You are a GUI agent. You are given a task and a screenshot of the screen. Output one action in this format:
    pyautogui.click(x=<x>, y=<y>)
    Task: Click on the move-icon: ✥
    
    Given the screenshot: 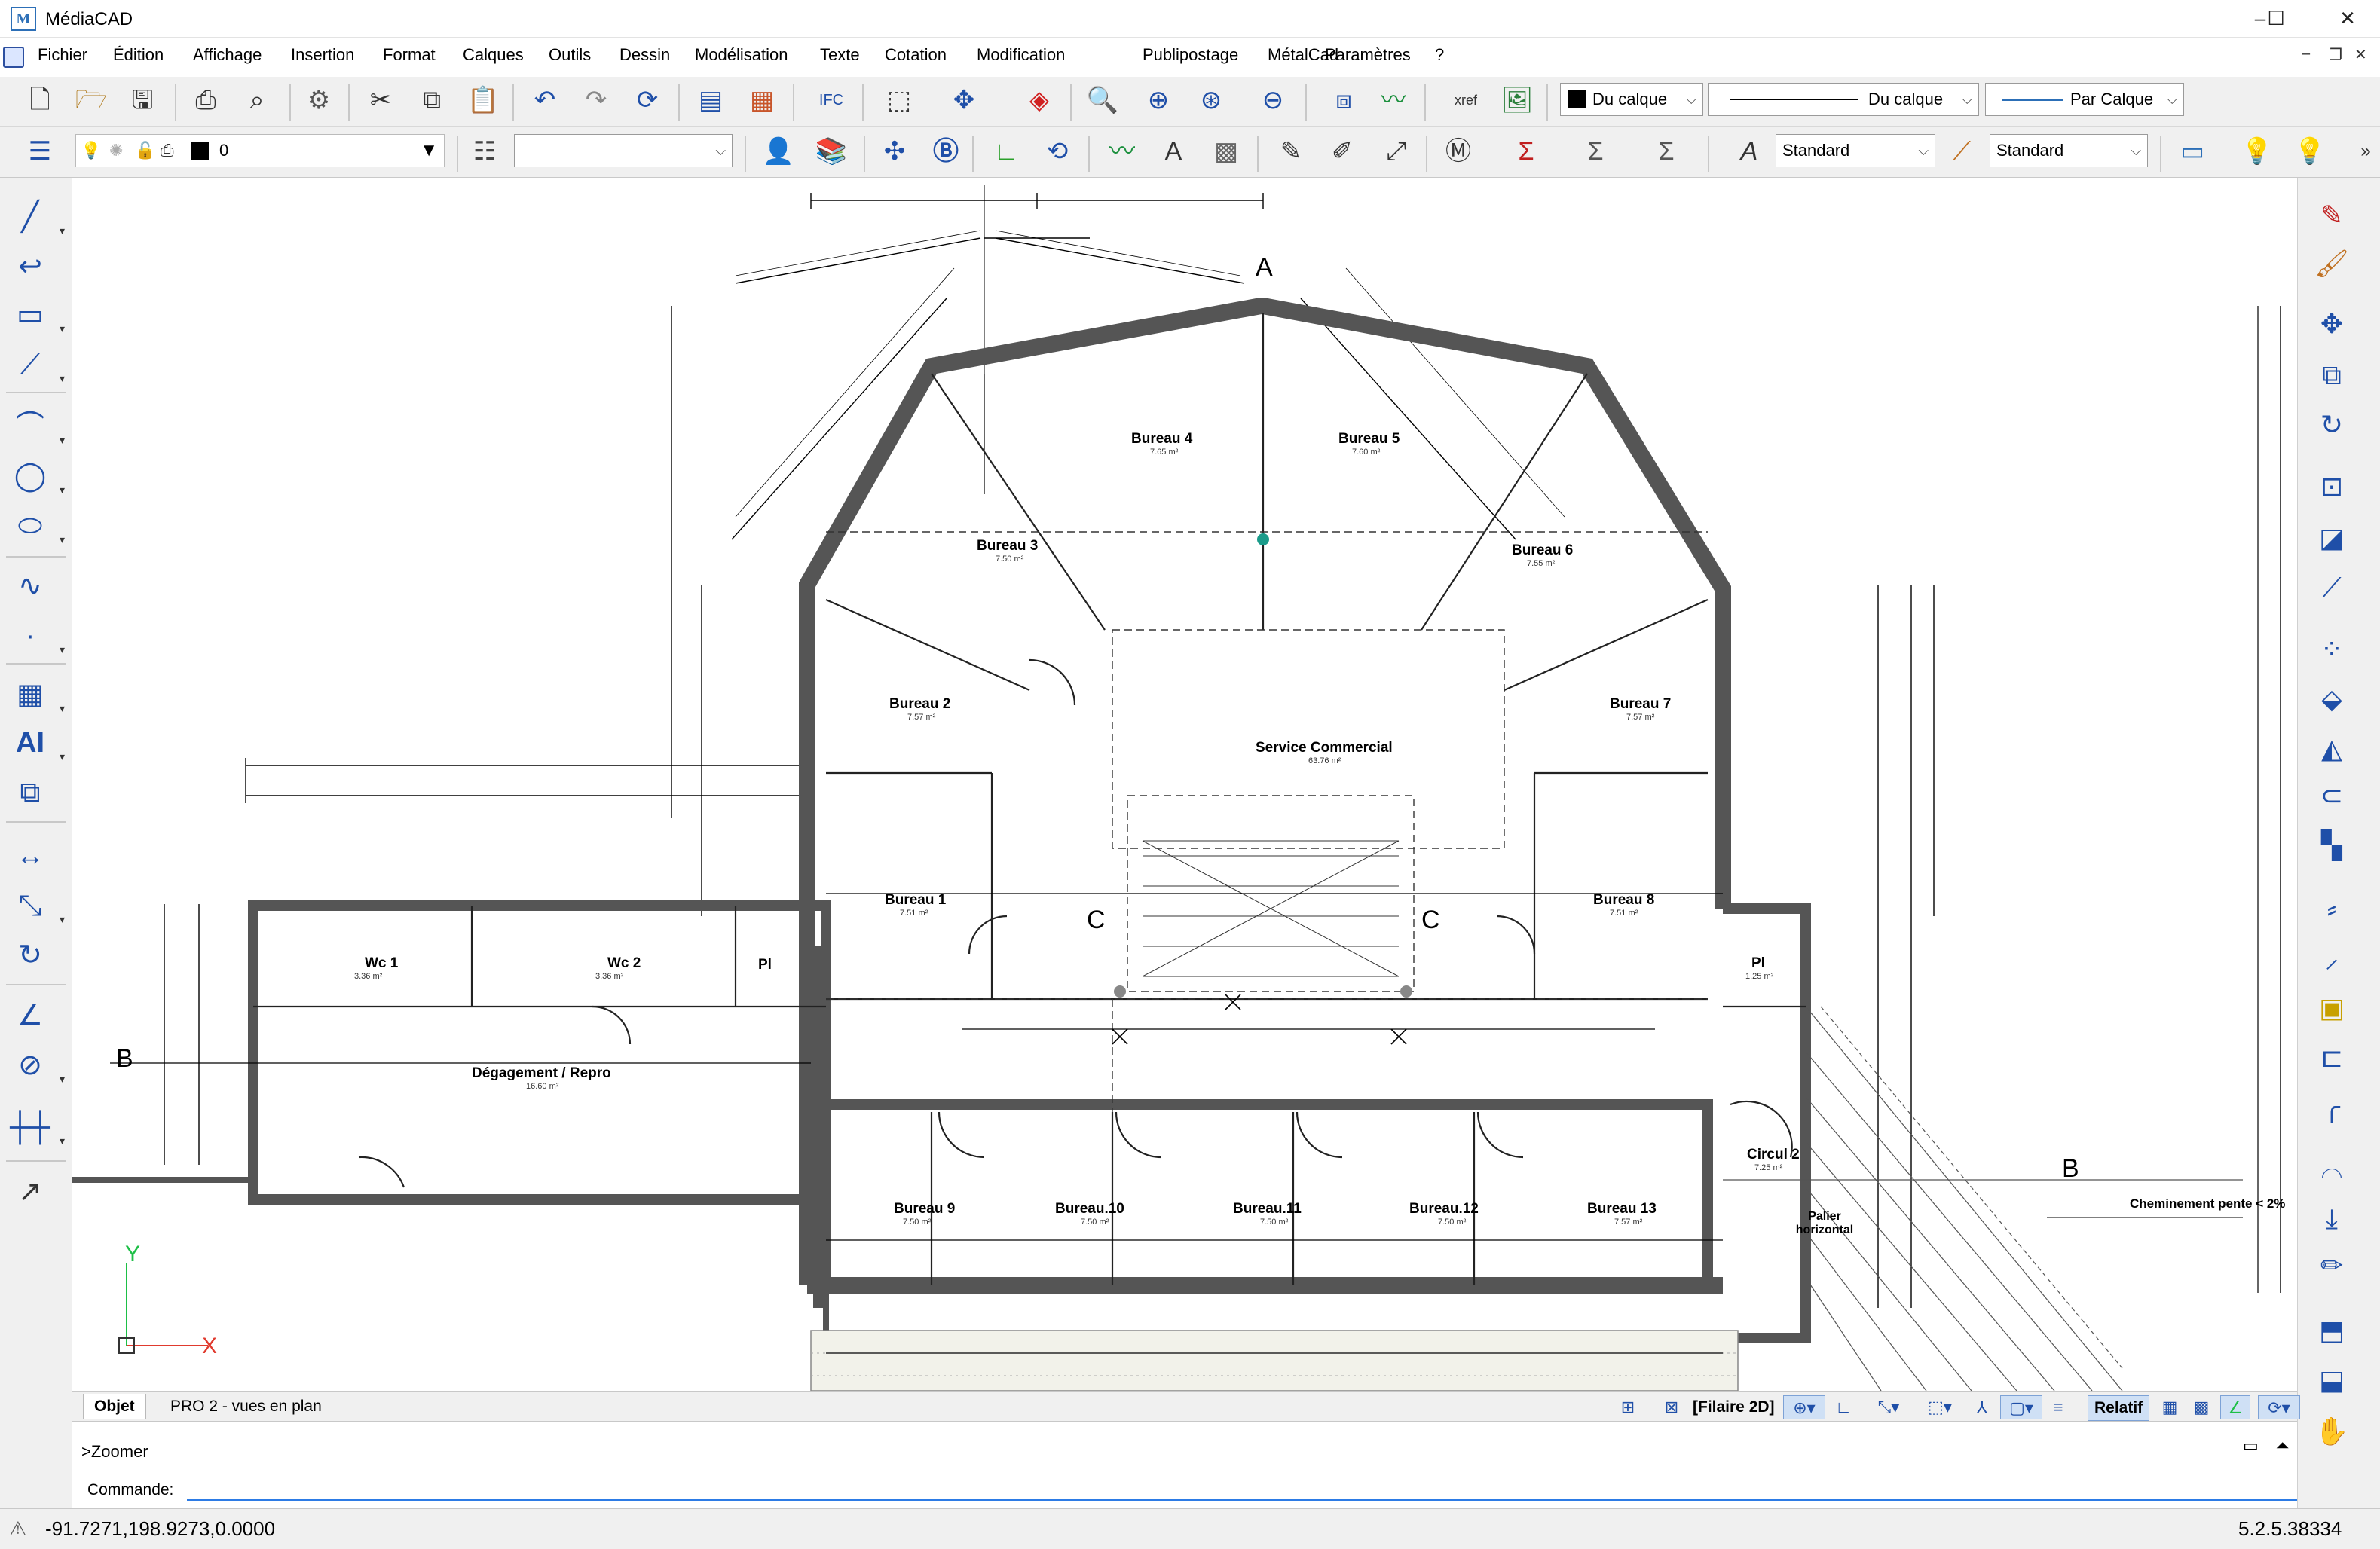 What is the action you would take?
    pyautogui.click(x=2332, y=324)
    